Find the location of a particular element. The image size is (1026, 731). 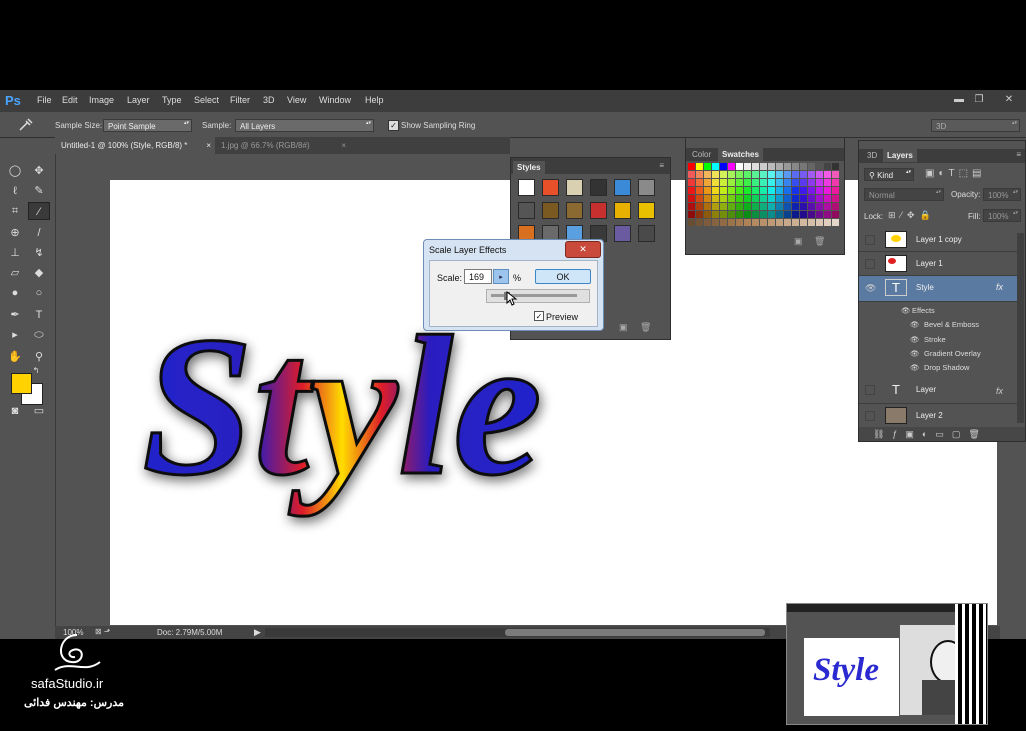

eye-icon: 👁 is located at coordinates (870, 288).